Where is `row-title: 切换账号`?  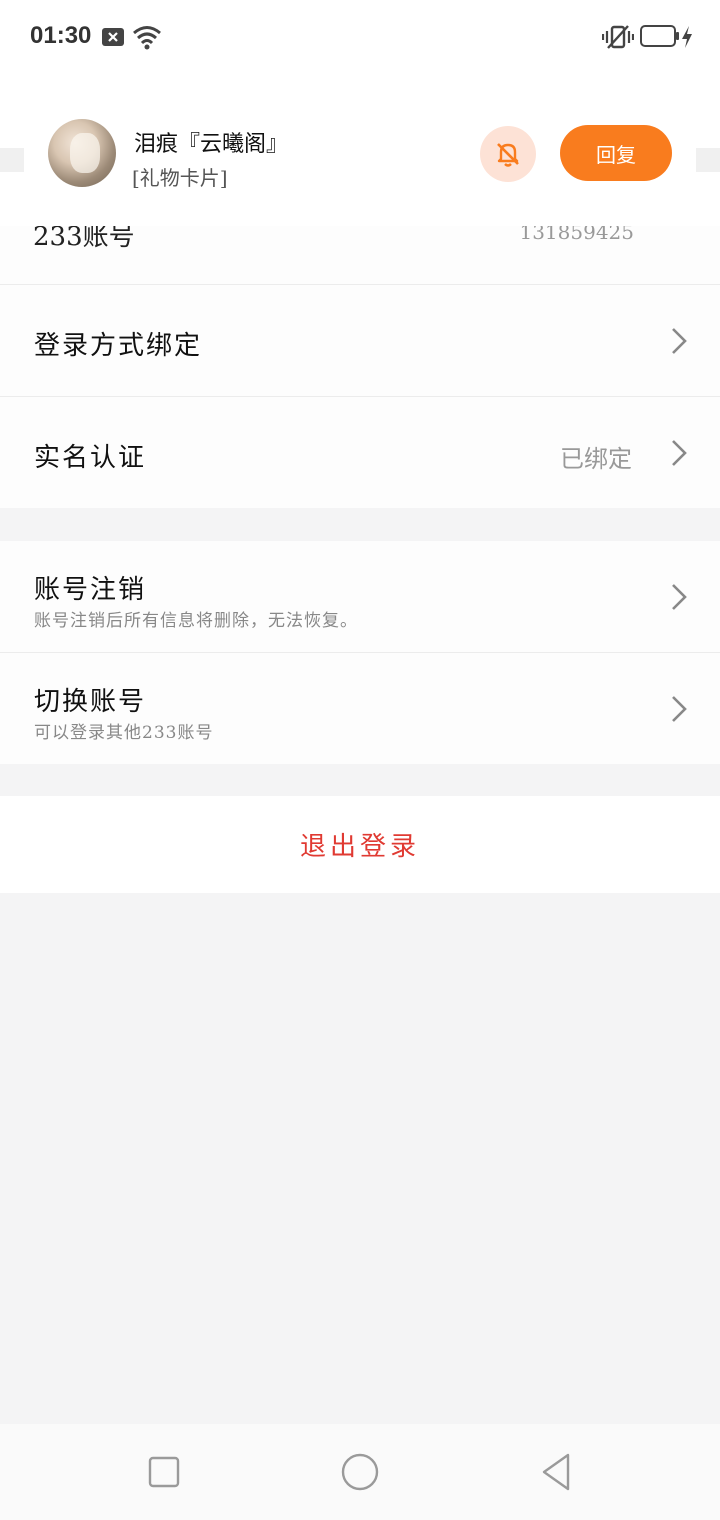 row-title: 切换账号 is located at coordinates (90, 702).